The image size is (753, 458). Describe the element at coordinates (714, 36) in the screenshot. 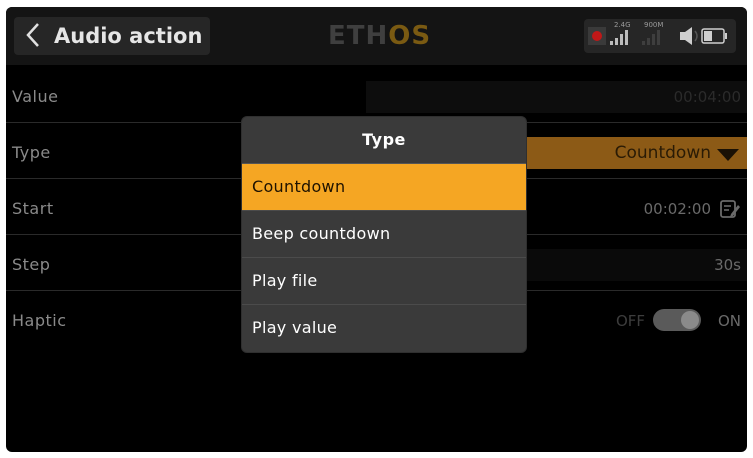

I see `battery-icon` at that location.